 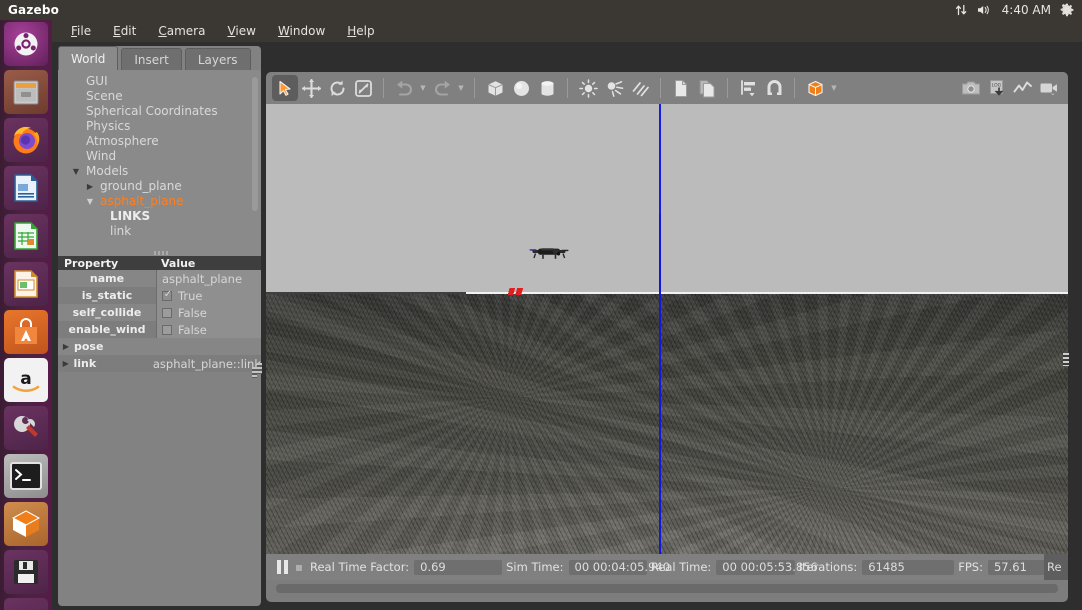 What do you see at coordinates (282, 567) in the screenshot?
I see `pause-button` at bounding box center [282, 567].